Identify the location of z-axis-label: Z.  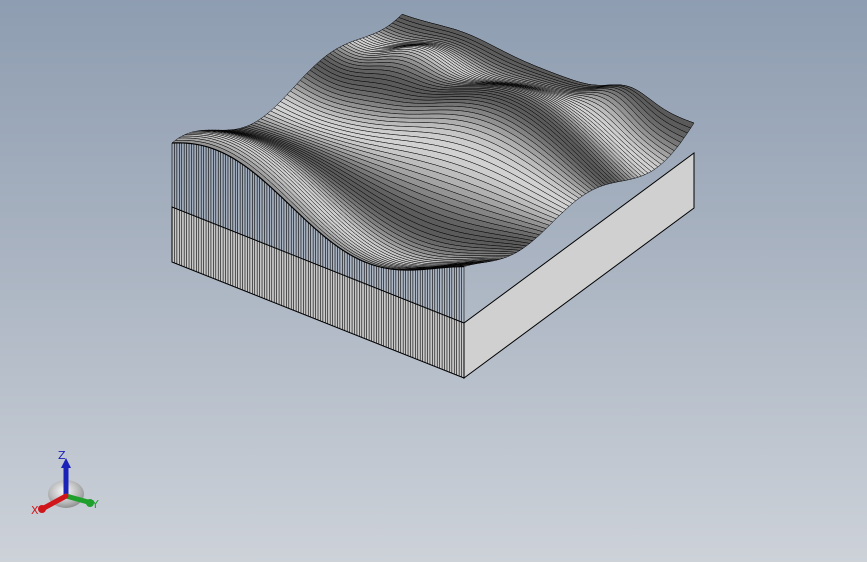
(62, 455).